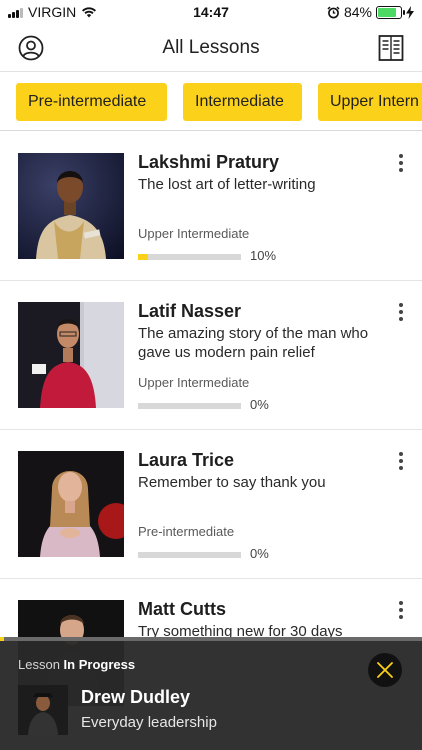  I want to click on page-title: All Lessons, so click(211, 47).